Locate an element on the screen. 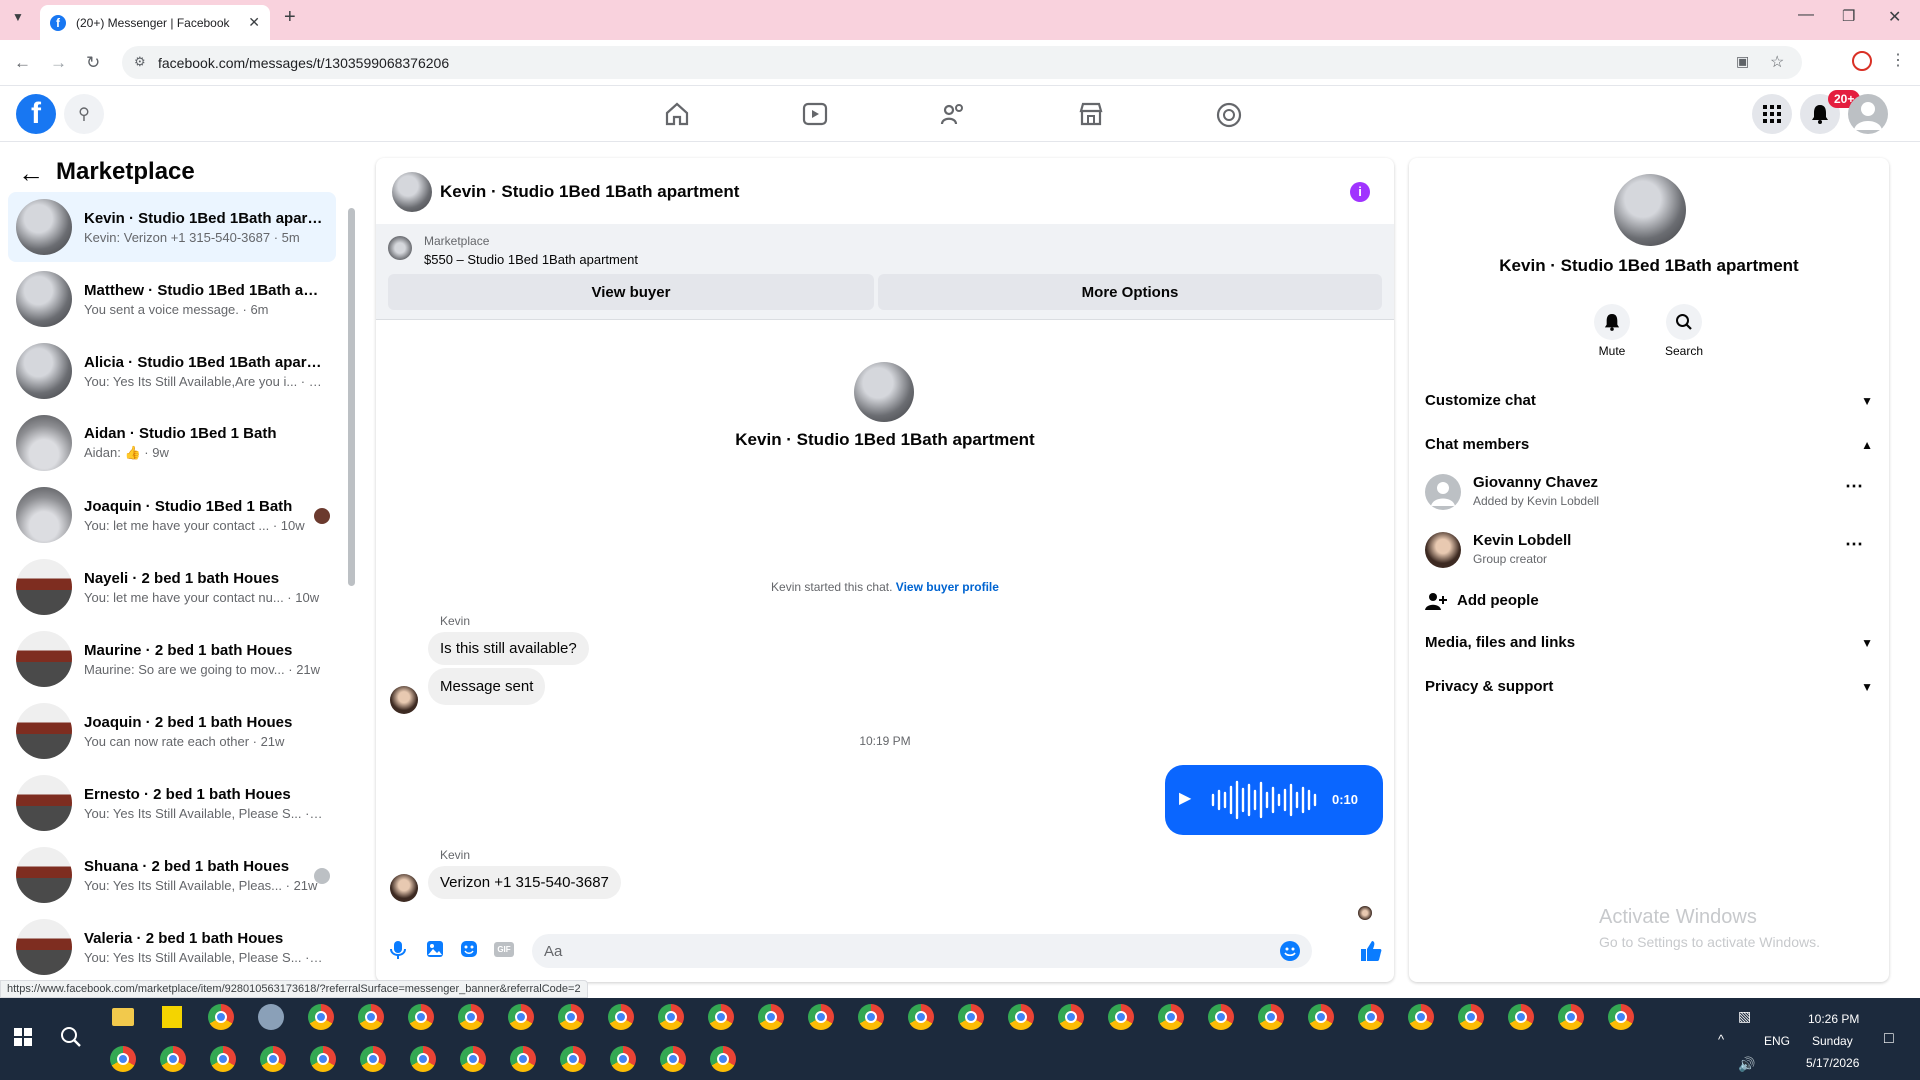 The height and width of the screenshot is (1080, 1920). chrome-icon is located at coordinates (221, 1017).